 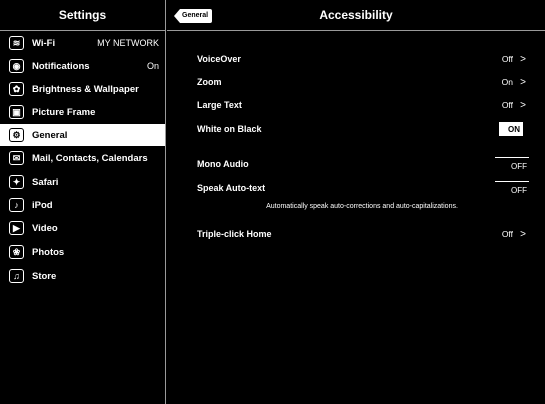 What do you see at coordinates (85, 89) in the screenshot?
I see `sidebar-item-label: Brightness & Wallpaper` at bounding box center [85, 89].